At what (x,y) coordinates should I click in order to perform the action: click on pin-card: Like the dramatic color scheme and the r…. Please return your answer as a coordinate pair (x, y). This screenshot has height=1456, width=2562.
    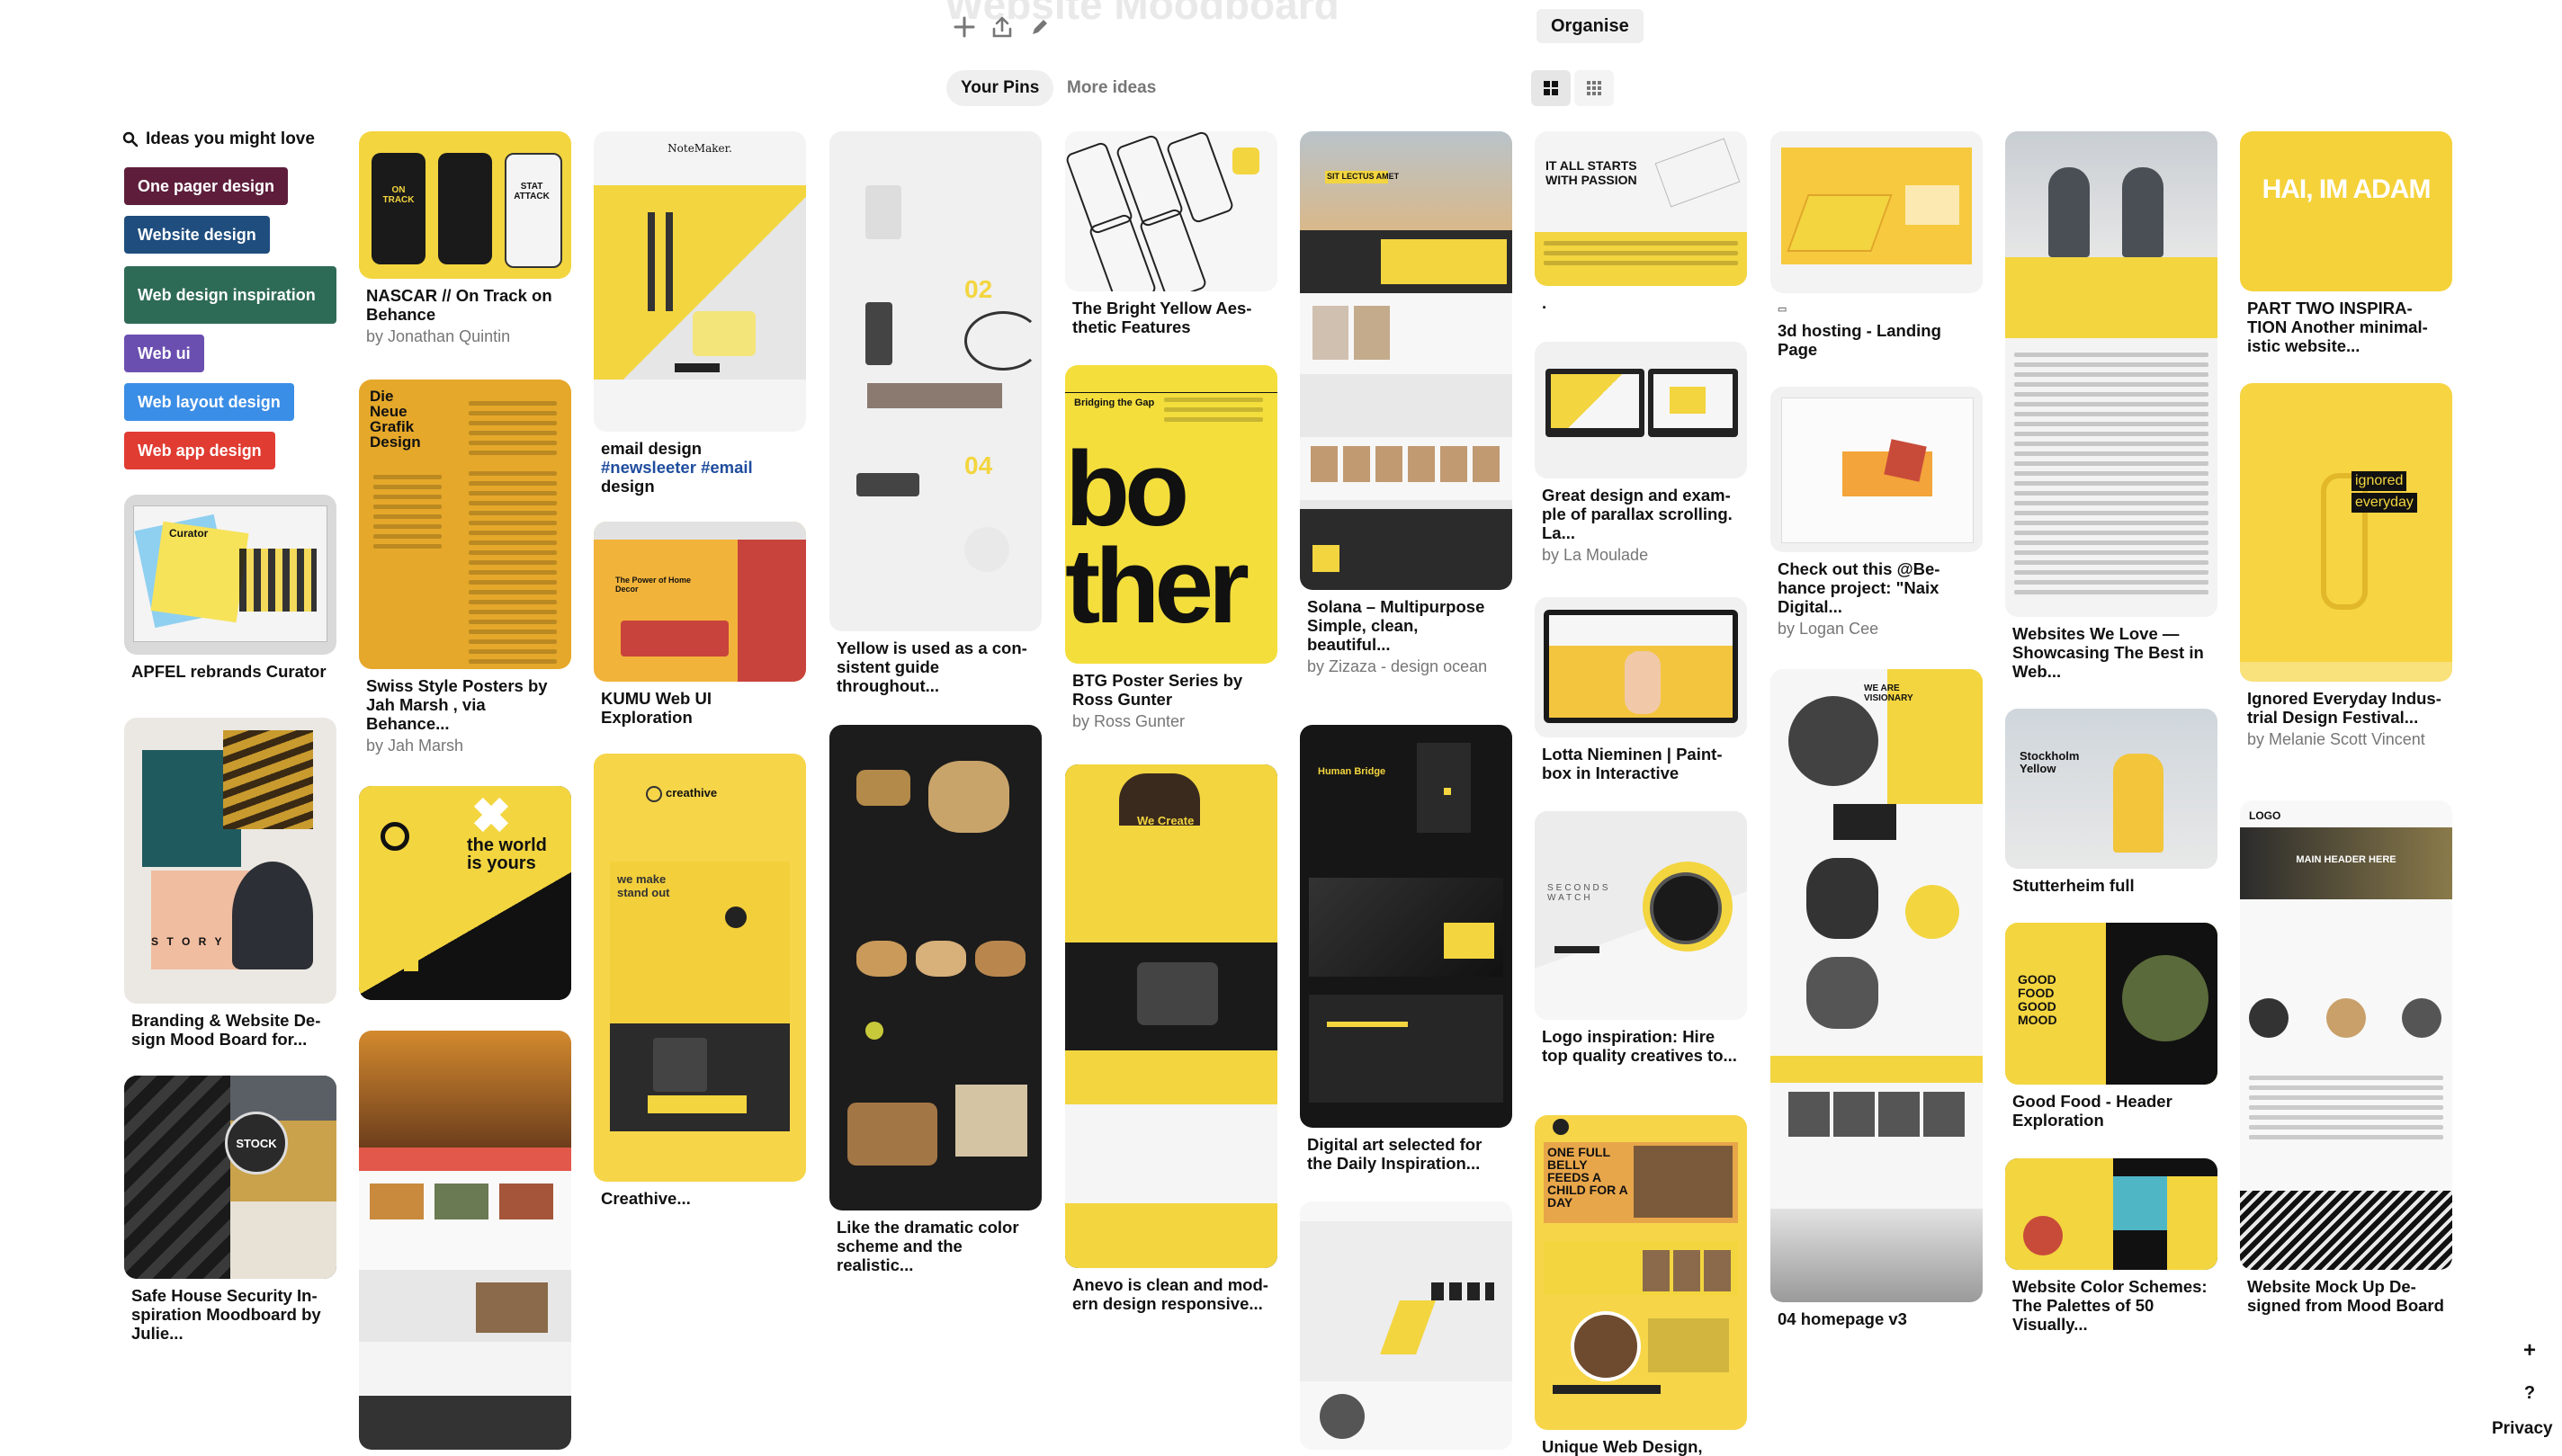
    Looking at the image, I should click on (935, 999).